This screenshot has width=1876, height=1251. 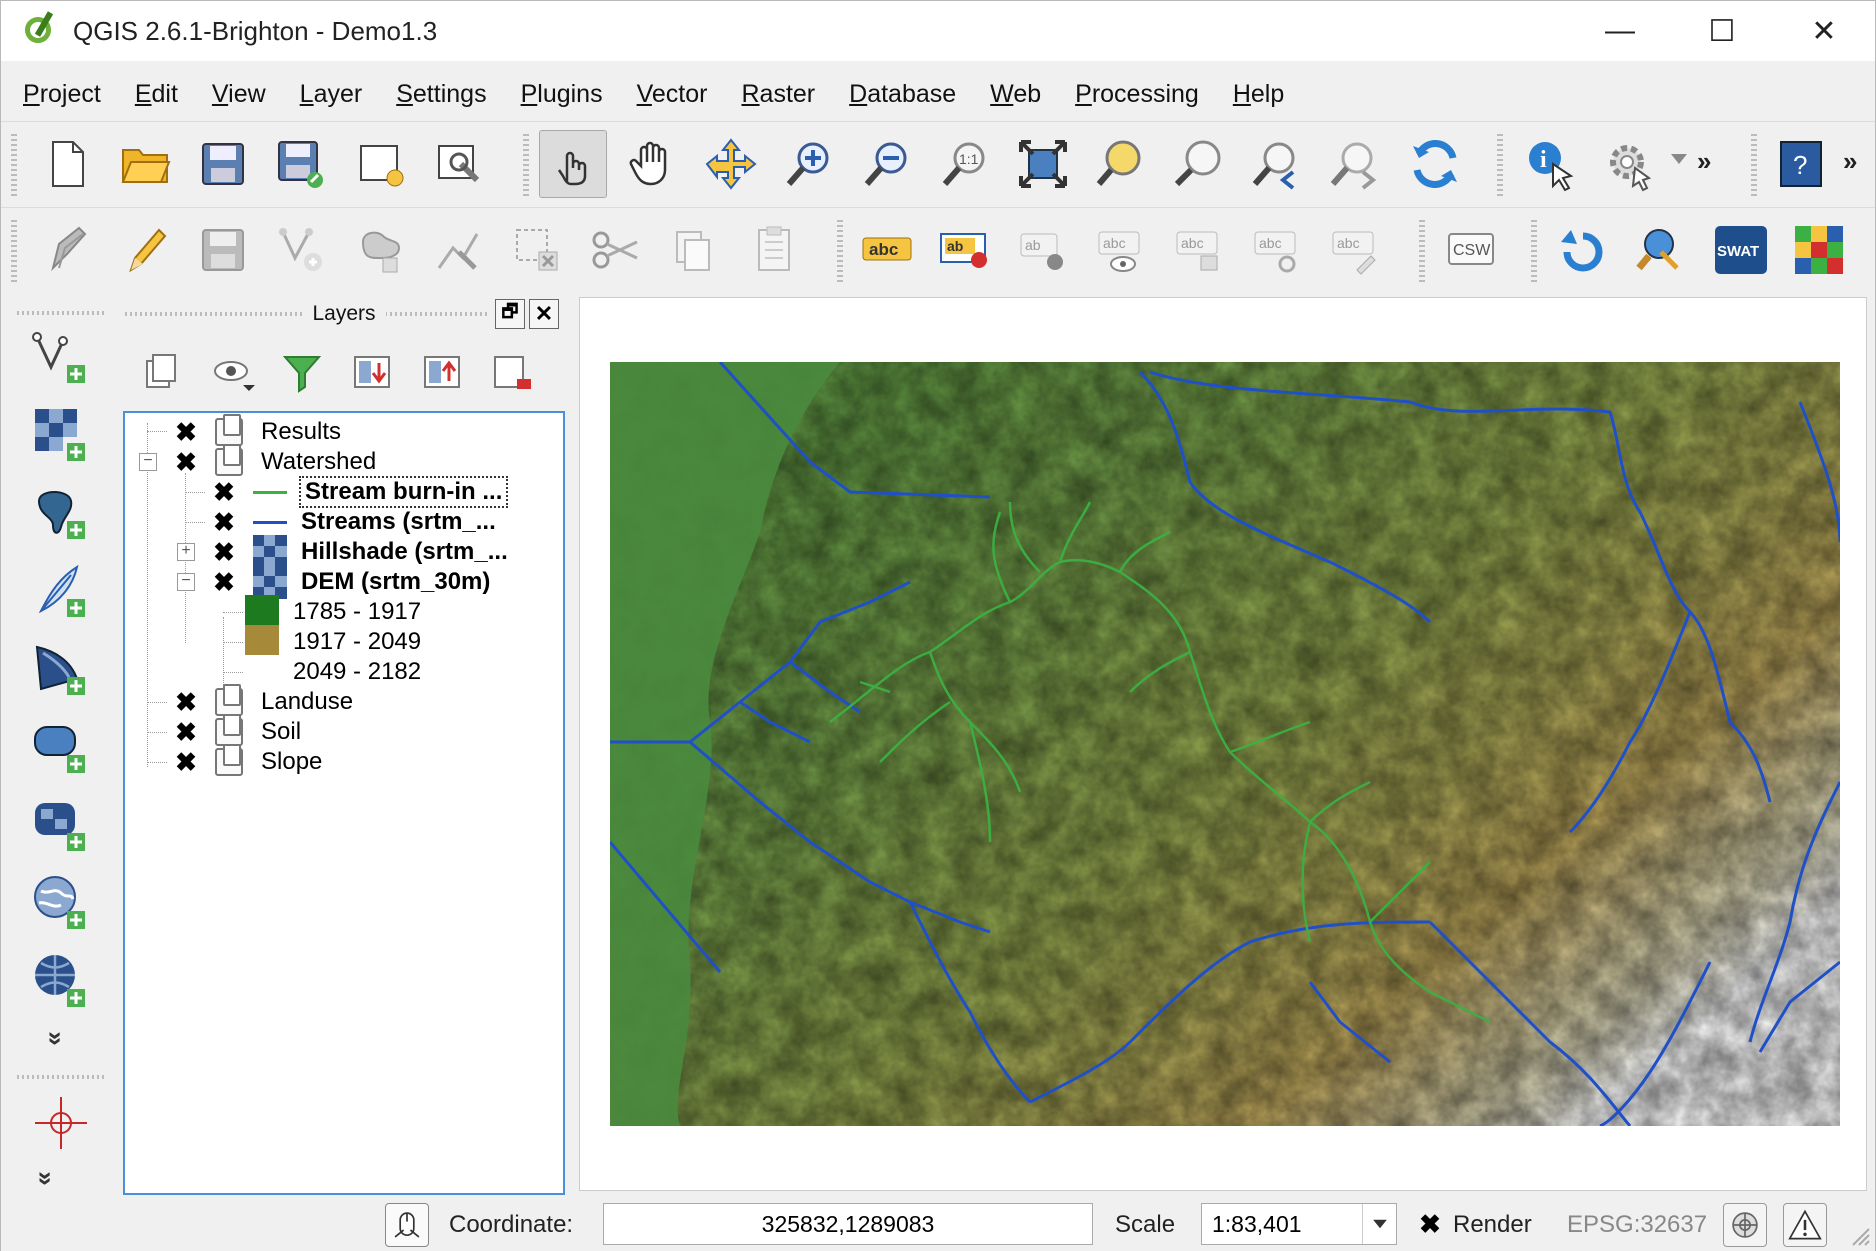 What do you see at coordinates (381, 164) in the screenshot?
I see `new-print-composer-icon` at bounding box center [381, 164].